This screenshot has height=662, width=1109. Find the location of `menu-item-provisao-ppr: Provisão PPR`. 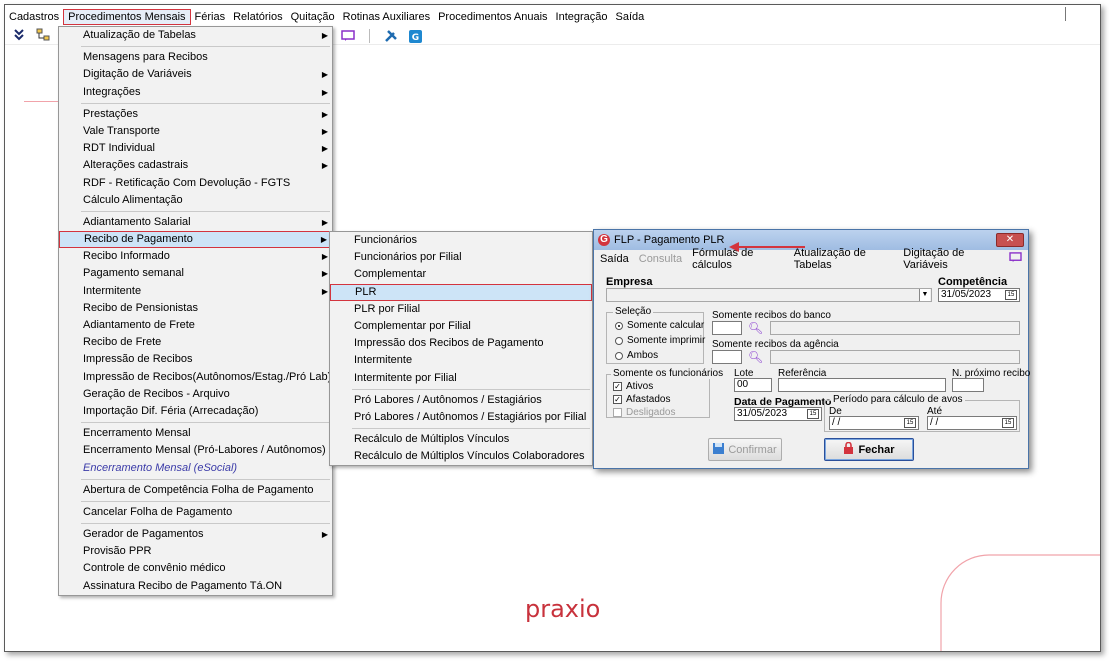

menu-item-provisao-ppr: Provisão PPR is located at coordinates (195, 551).